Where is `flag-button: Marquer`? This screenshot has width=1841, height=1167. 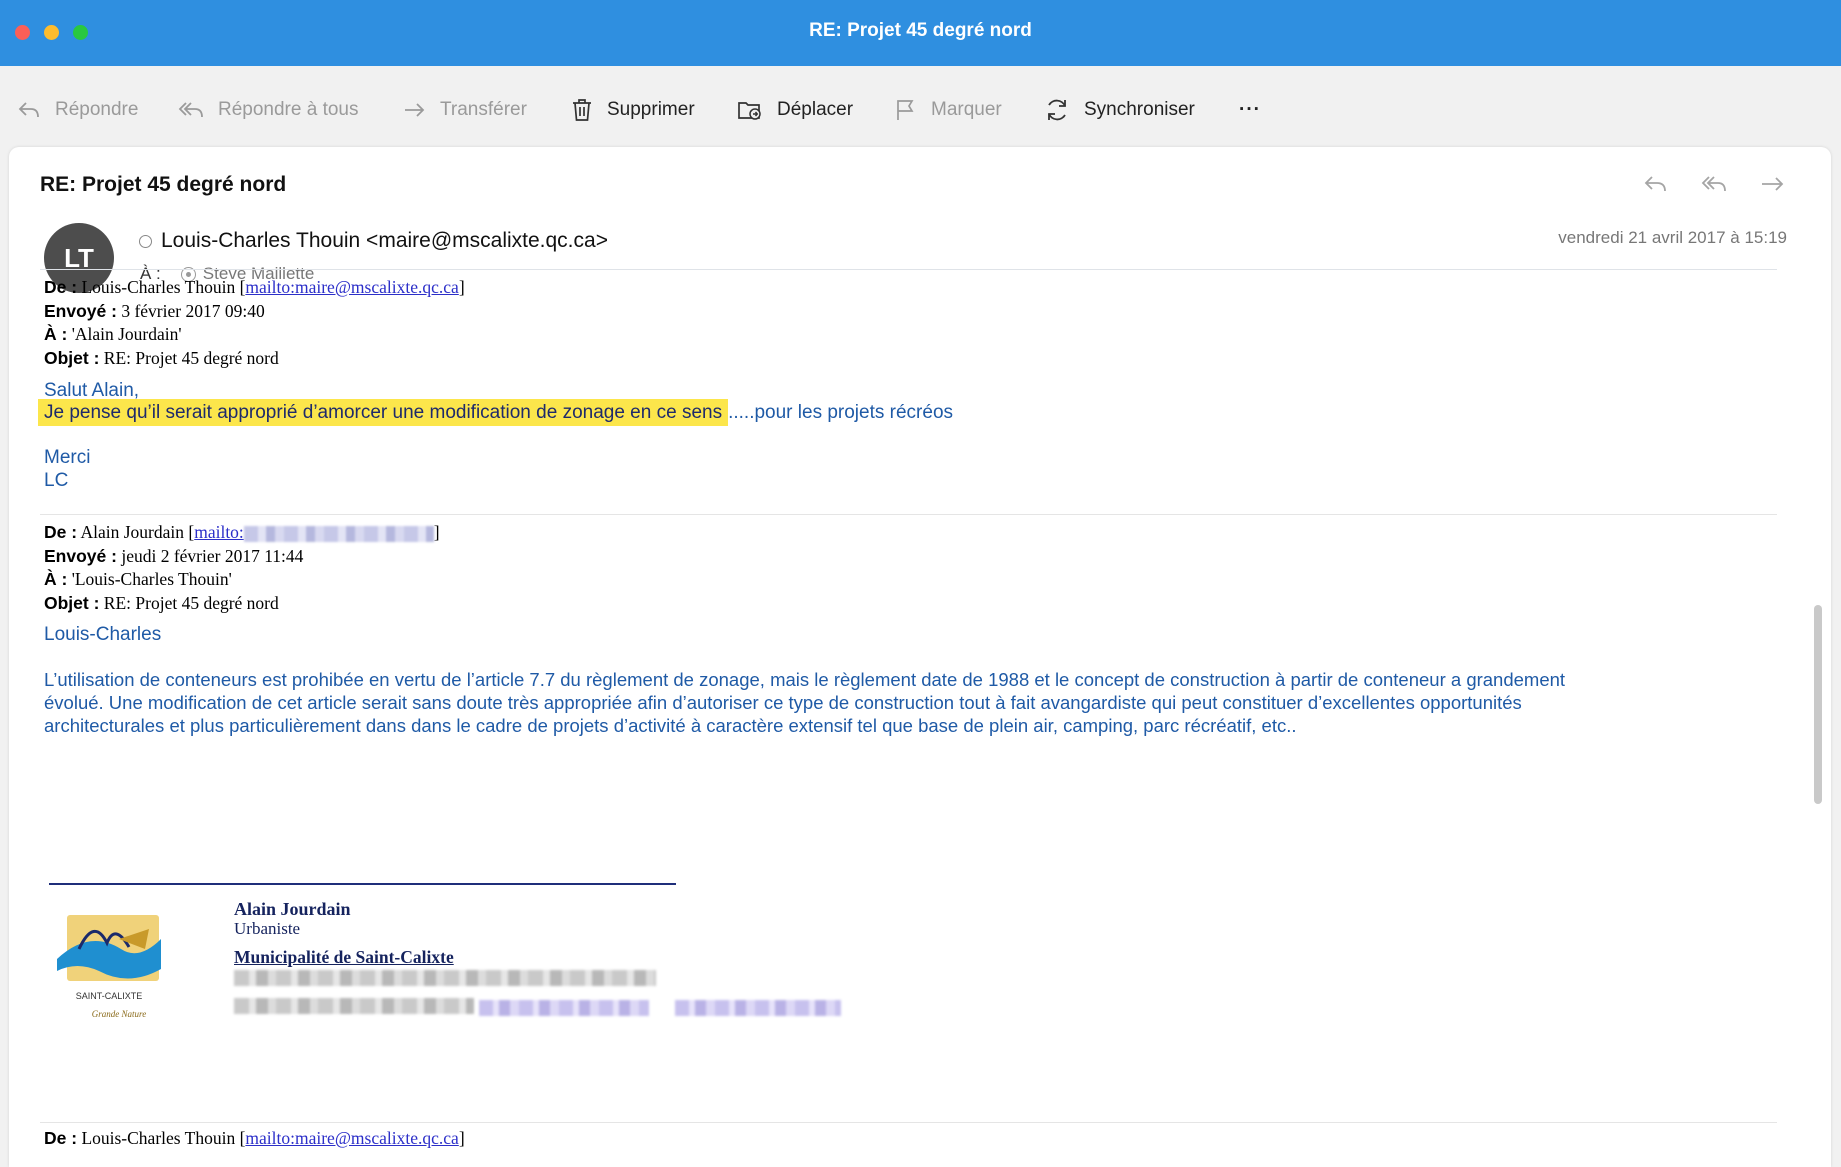
flag-button: Marquer is located at coordinates (948, 110).